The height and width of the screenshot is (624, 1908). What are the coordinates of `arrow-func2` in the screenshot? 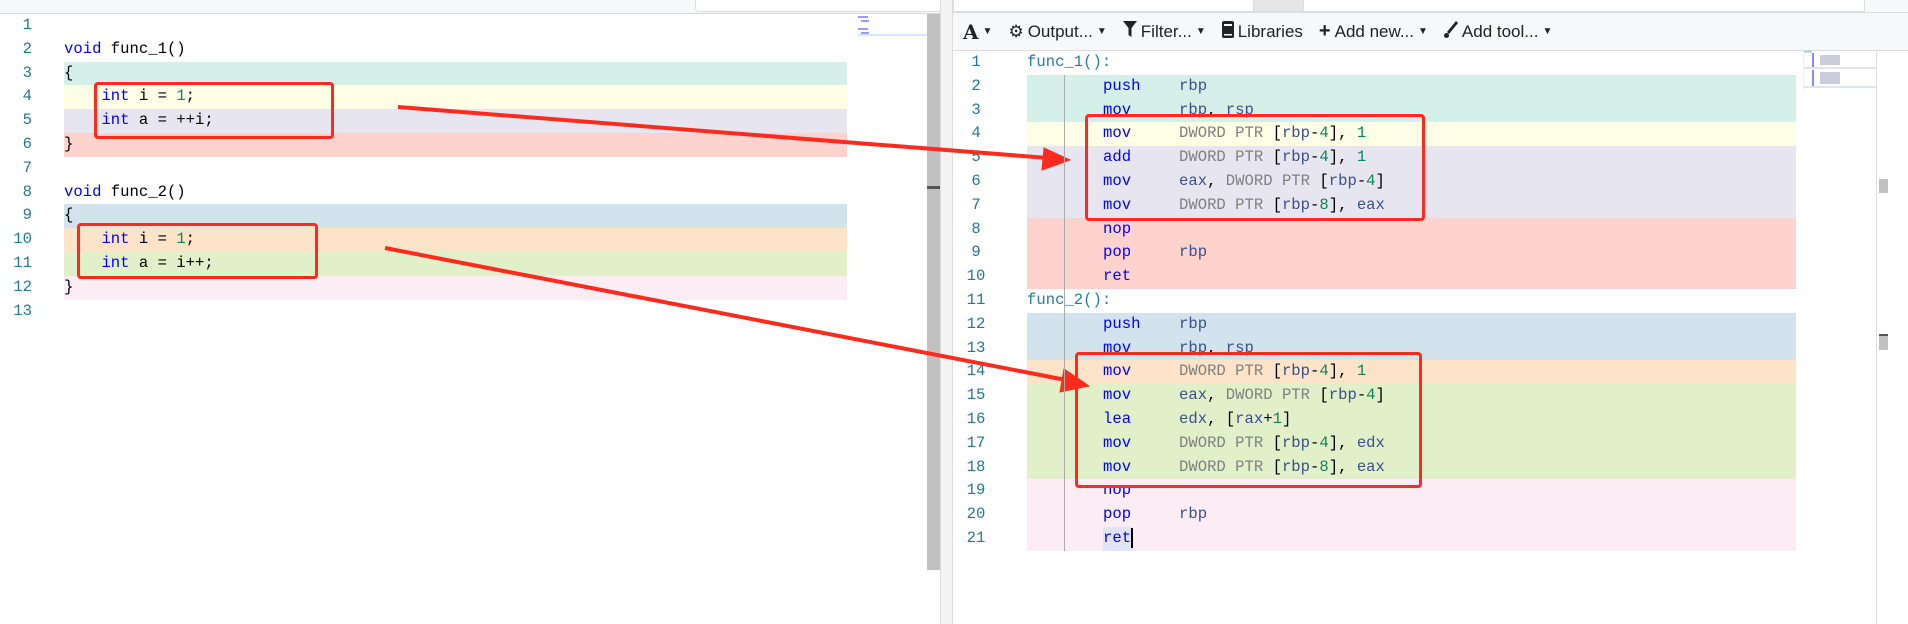 It's located at (737, 319).